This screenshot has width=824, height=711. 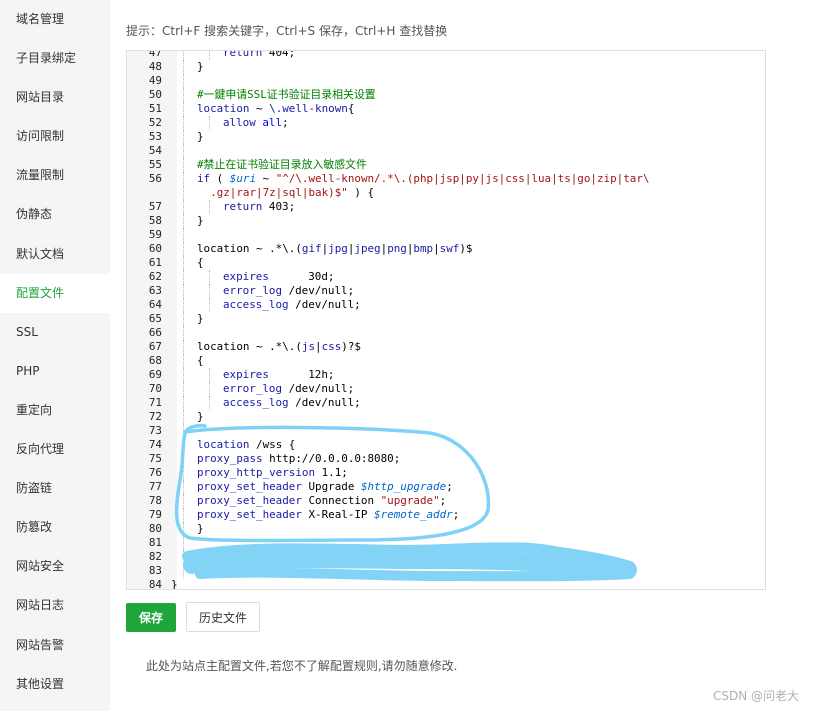 What do you see at coordinates (325, 487) in the screenshot?
I see `code-text: proxy_set_header Upgrade $http_upgrade;` at bounding box center [325, 487].